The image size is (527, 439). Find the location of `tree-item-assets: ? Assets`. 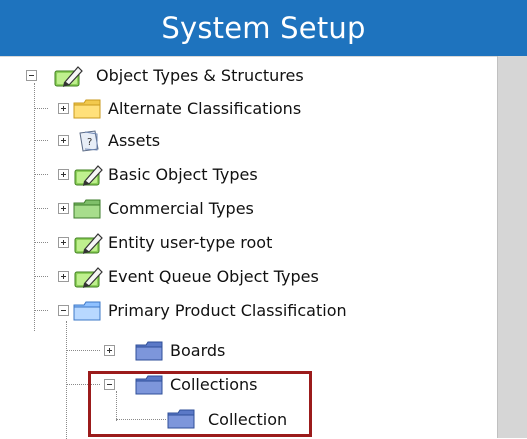

tree-item-assets: ? Assets is located at coordinates (265, 141).